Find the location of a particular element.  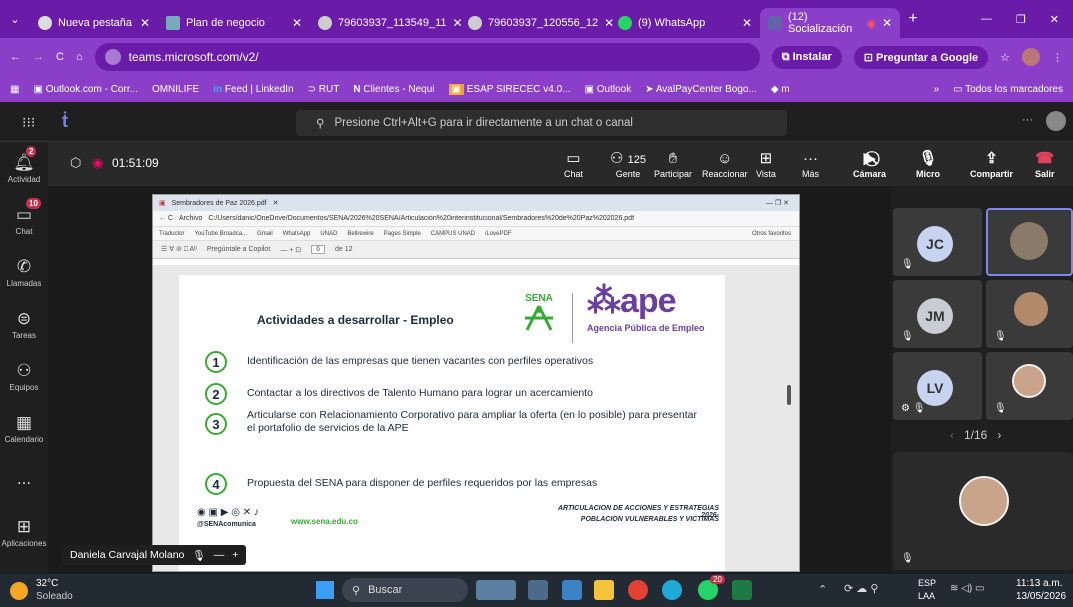

apps-grid-icon: ▦ is located at coordinates (14, 89).